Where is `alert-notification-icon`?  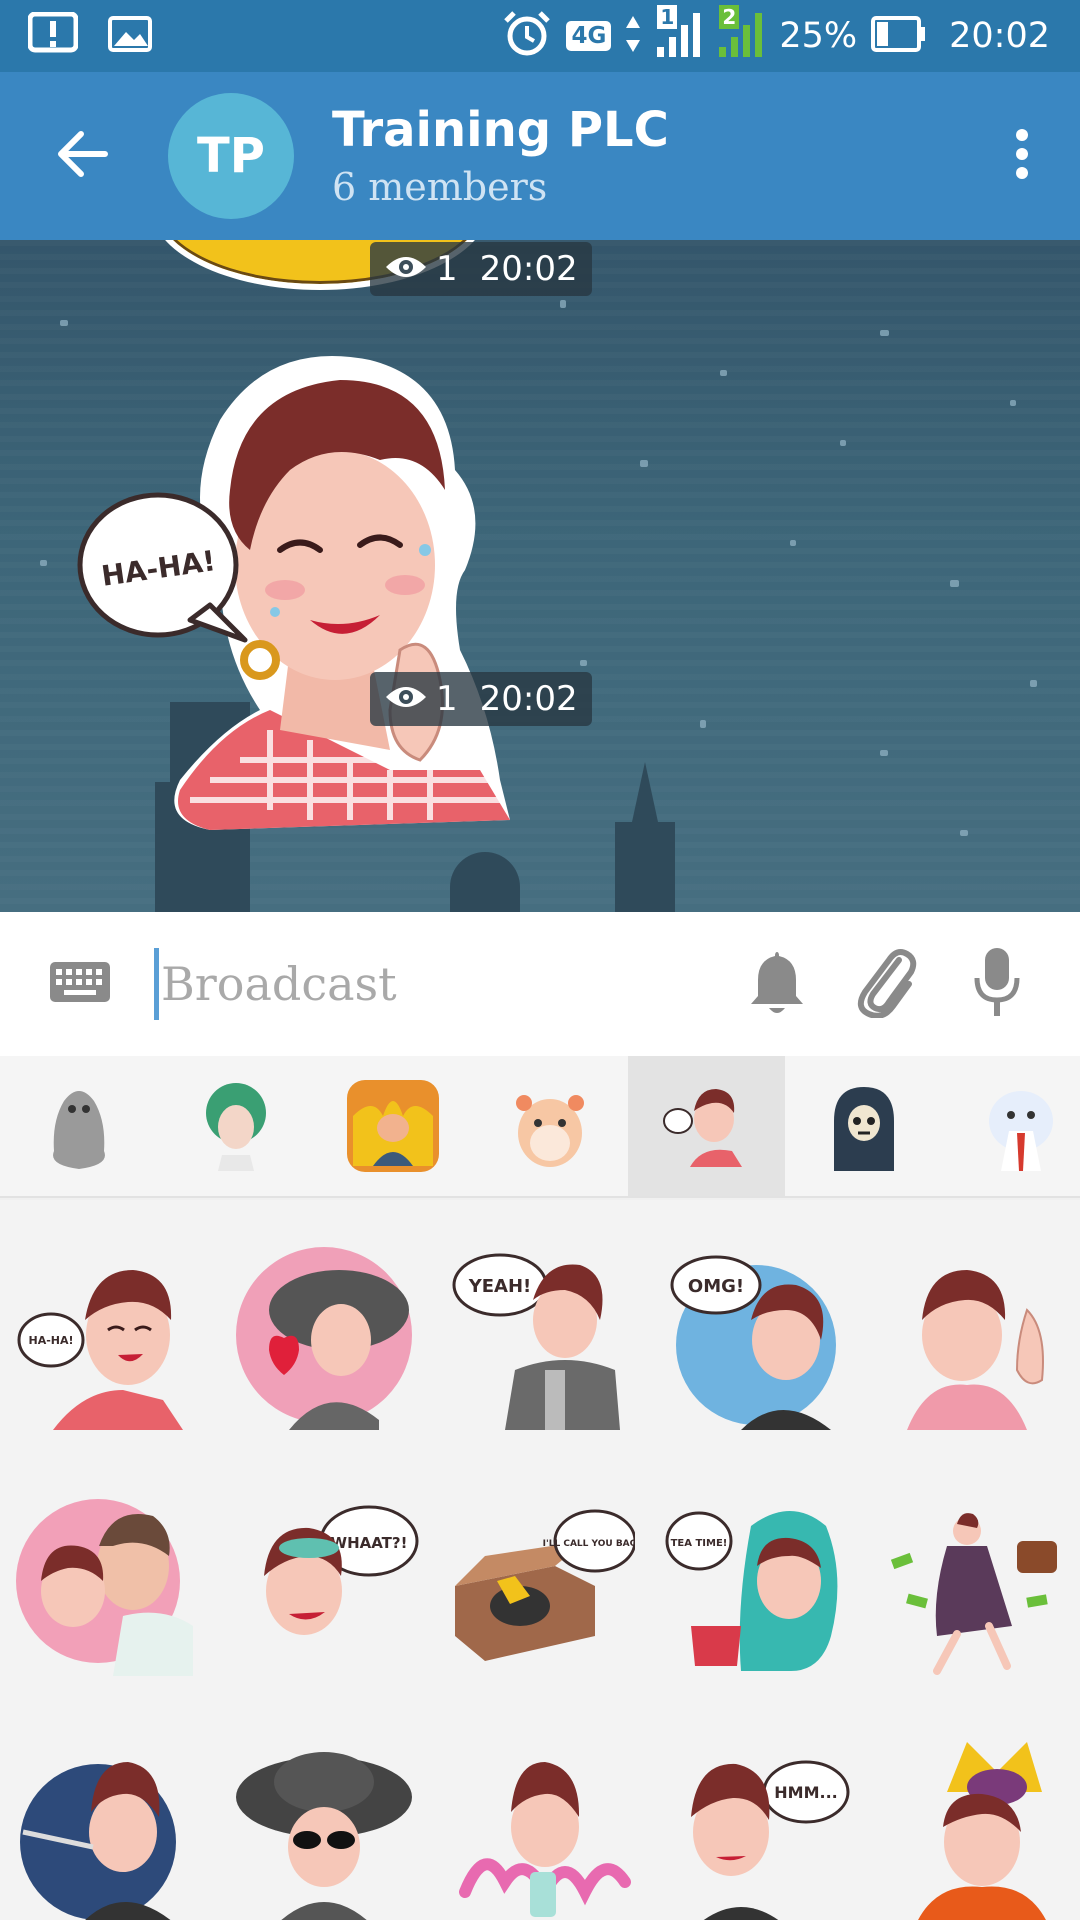
alert-notification-icon is located at coordinates (53, 35).